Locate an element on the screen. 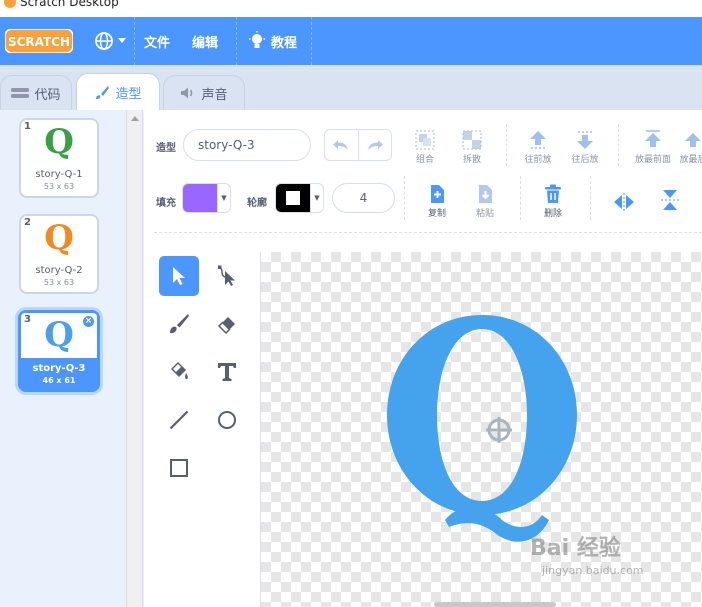 This screenshot has height=607, width=702. tutorials-menu: 教程 is located at coordinates (272, 41).